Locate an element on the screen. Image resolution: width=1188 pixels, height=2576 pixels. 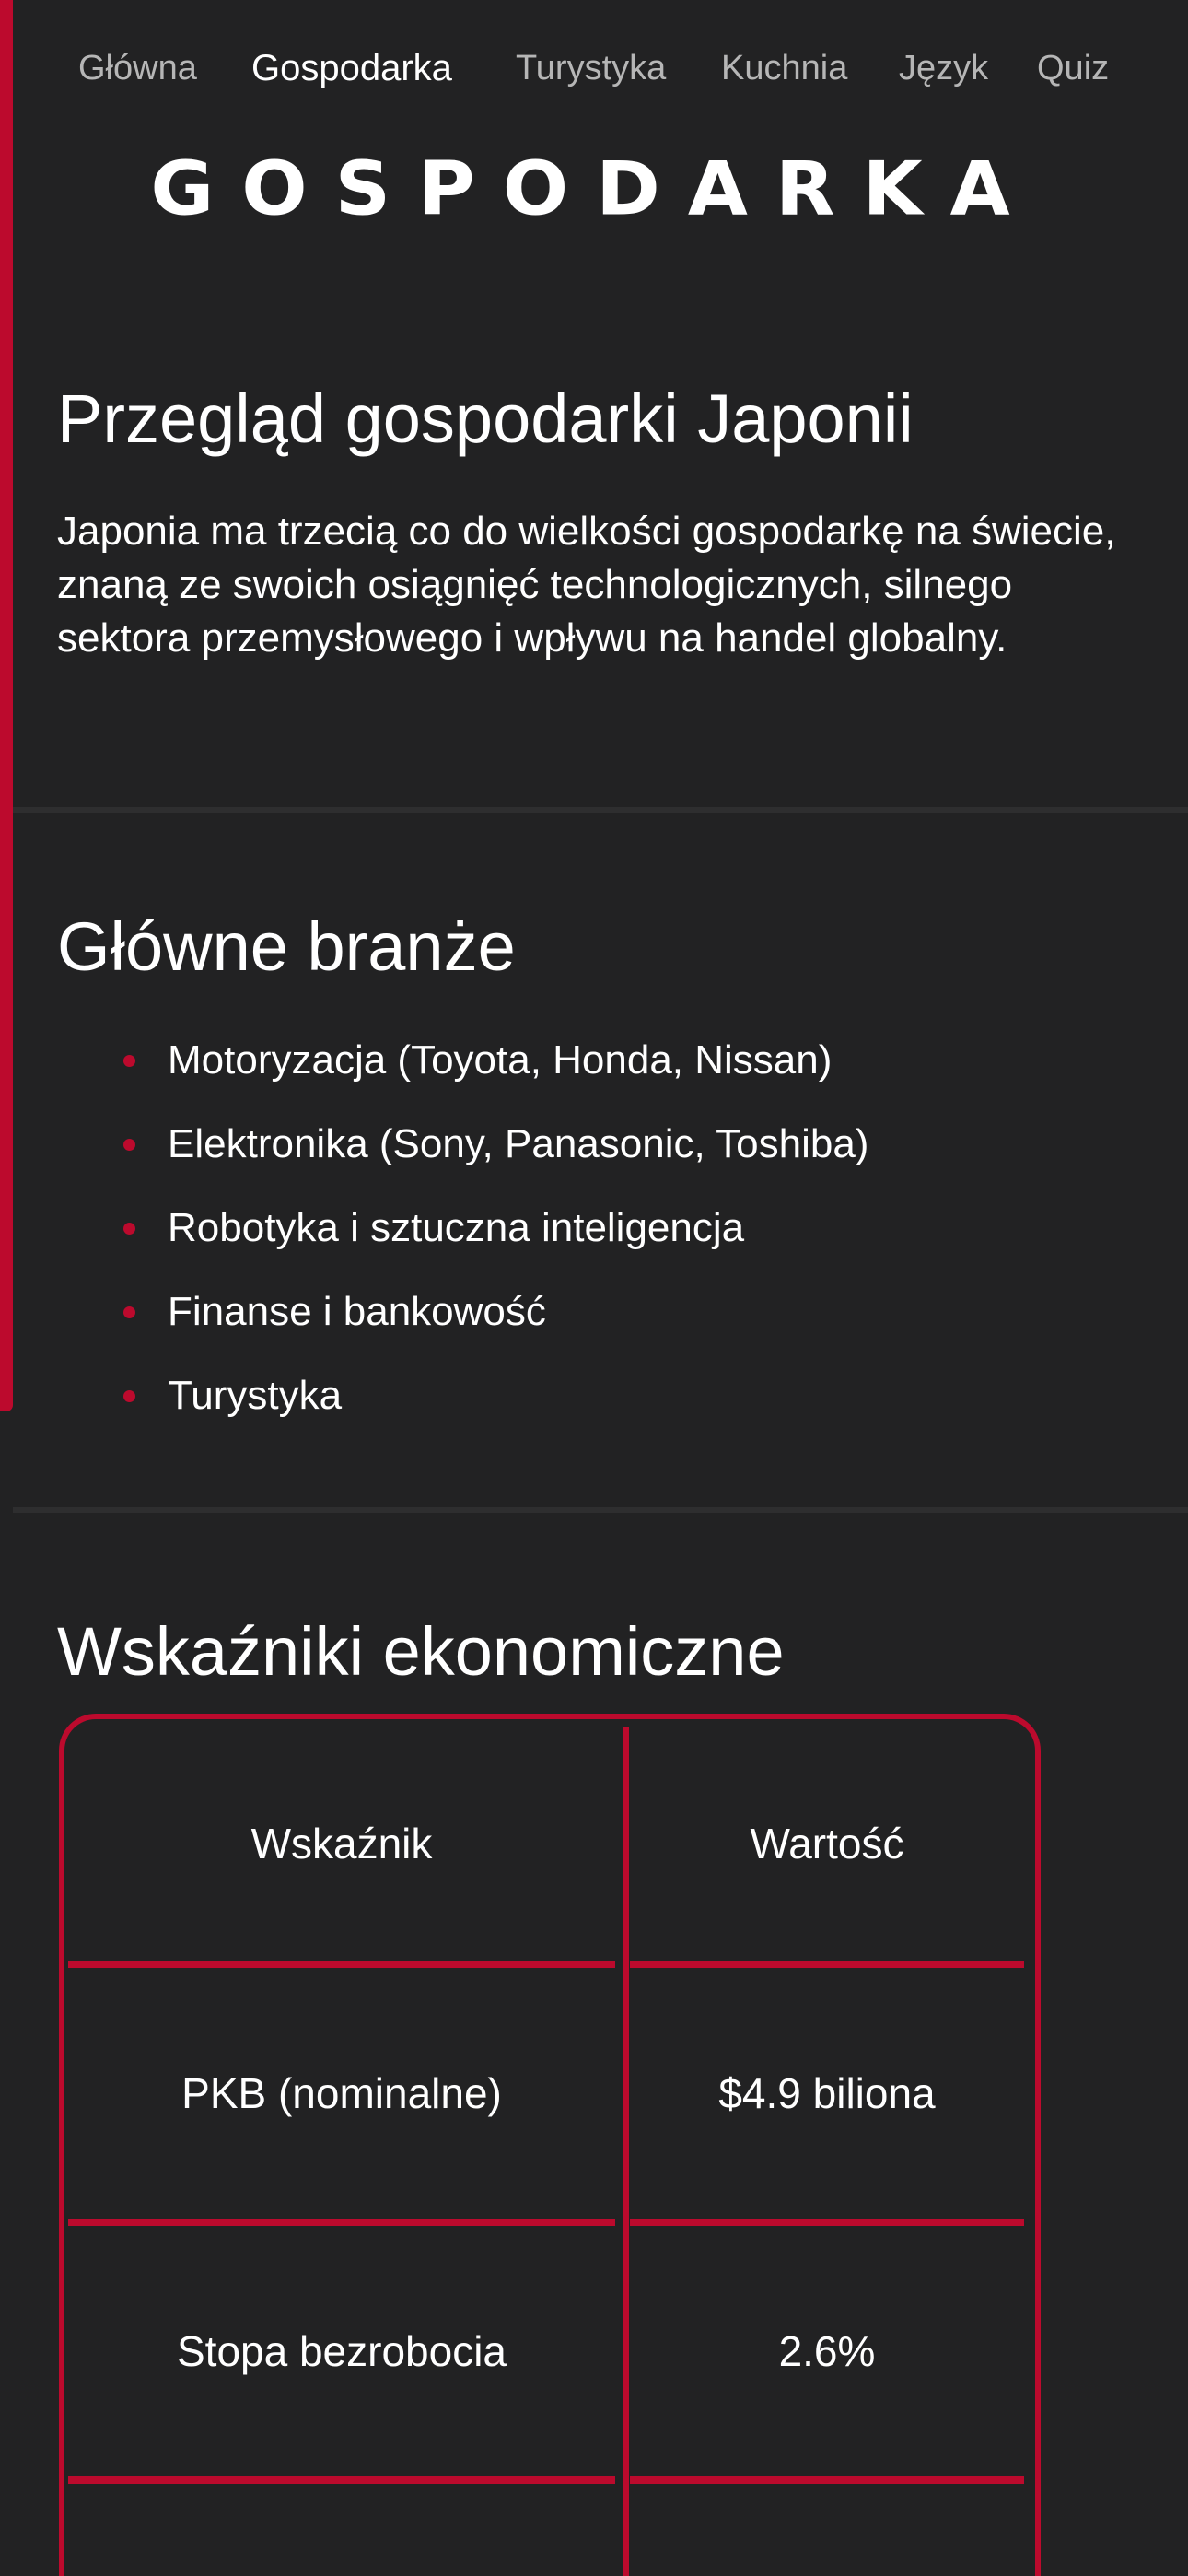
list-item: Robotyka i sztuczna inteligencja is located at coordinates (462, 1228).